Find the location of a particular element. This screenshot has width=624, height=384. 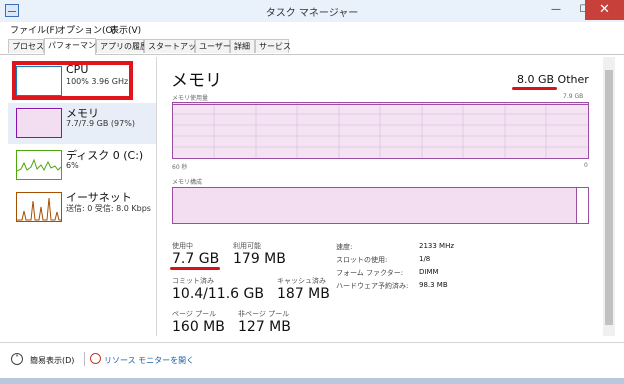

tab-performance: パフォーマンス is located at coordinates (74, 46).